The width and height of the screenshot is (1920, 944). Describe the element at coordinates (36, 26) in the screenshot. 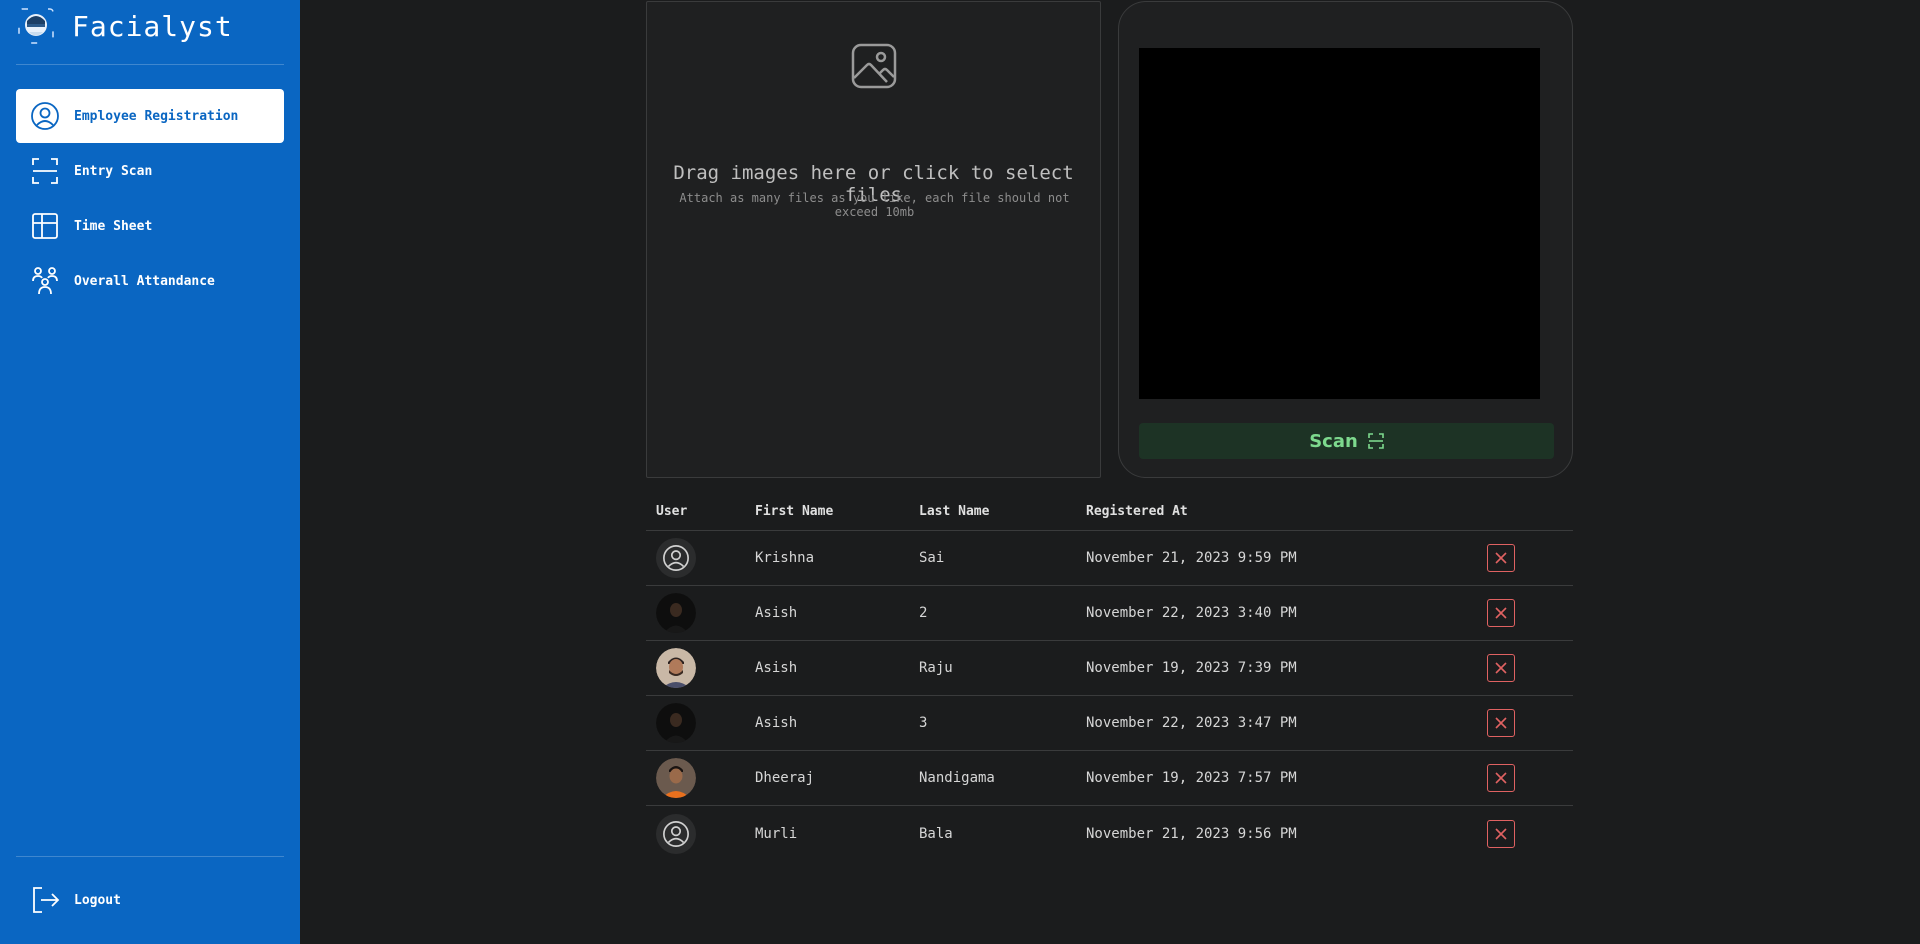

I see `facialyst-logo-icon` at that location.